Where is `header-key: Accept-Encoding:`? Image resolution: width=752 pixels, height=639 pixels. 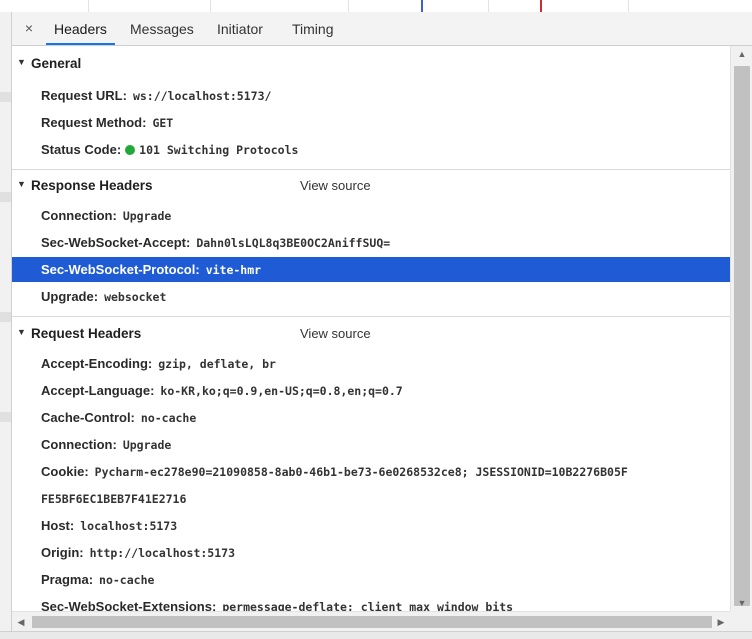 header-key: Accept-Encoding: is located at coordinates (97, 363).